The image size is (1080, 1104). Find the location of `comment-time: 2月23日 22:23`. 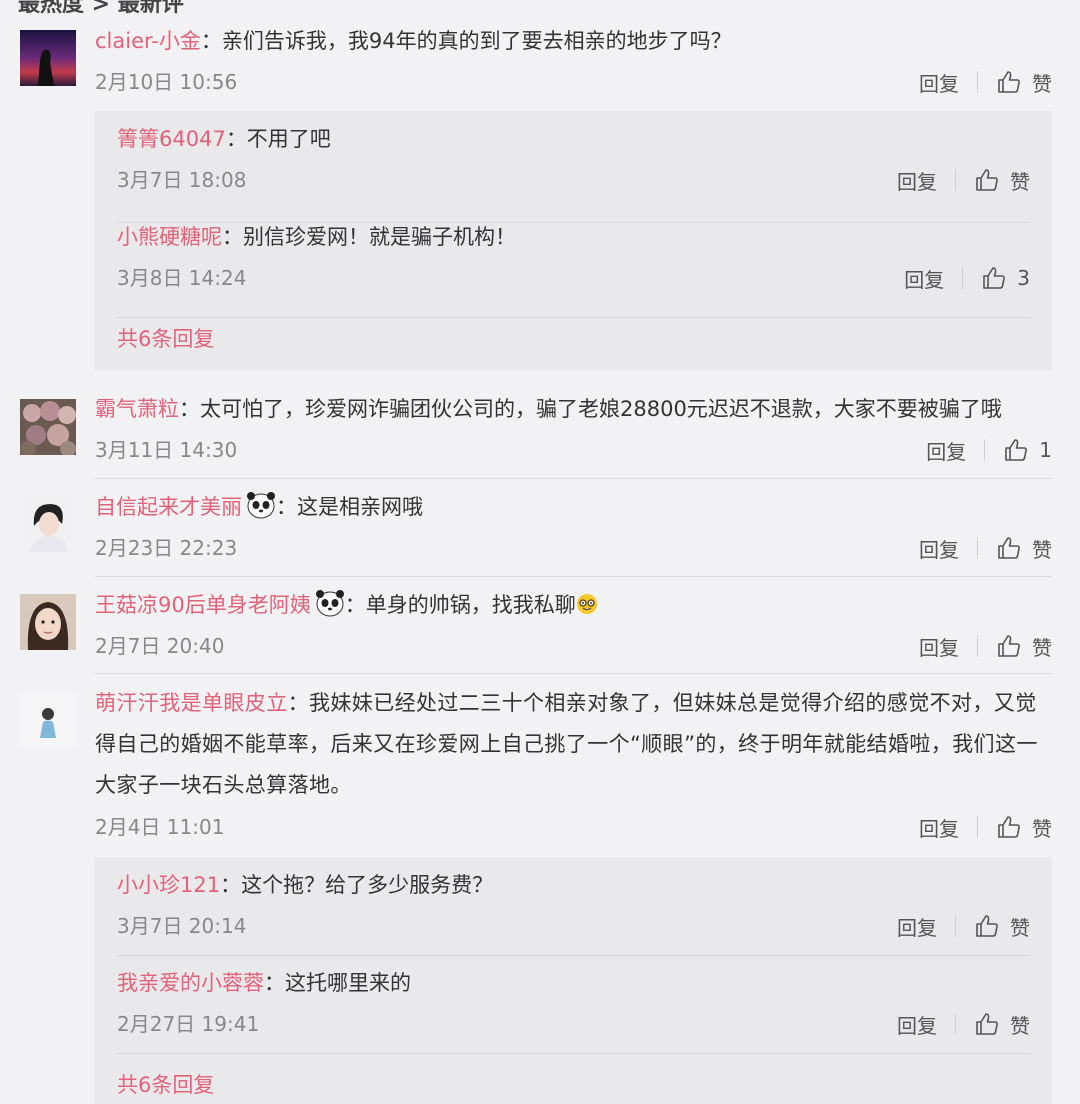

comment-time: 2月23日 22:23 is located at coordinates (166, 548).